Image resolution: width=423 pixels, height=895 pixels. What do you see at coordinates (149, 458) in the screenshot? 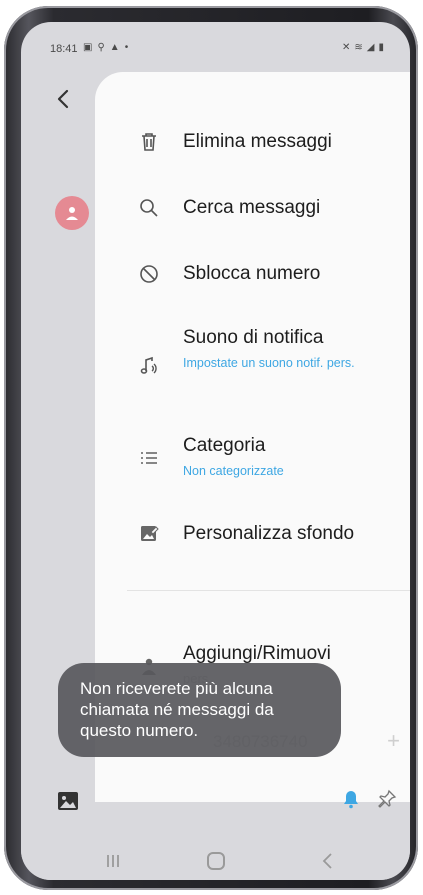
I see `list-icon` at bounding box center [149, 458].